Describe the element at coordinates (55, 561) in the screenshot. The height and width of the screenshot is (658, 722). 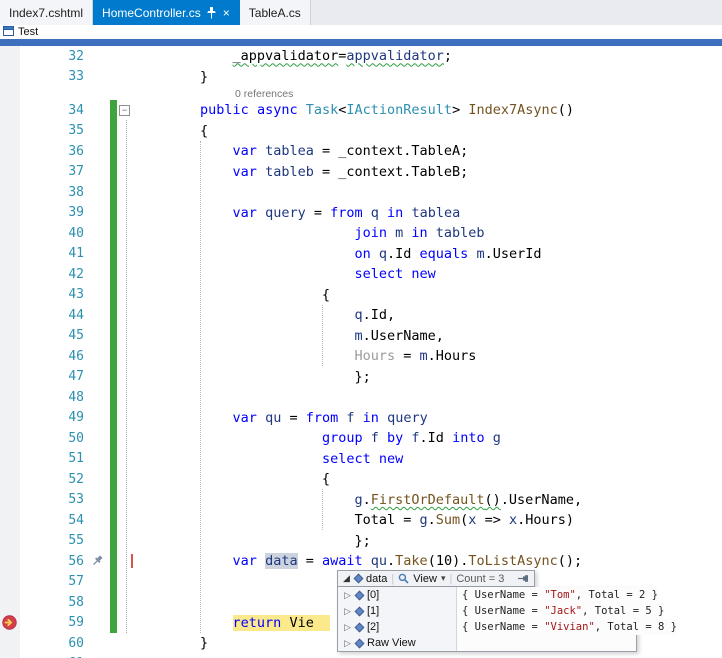
I see `line-number: 56` at that location.